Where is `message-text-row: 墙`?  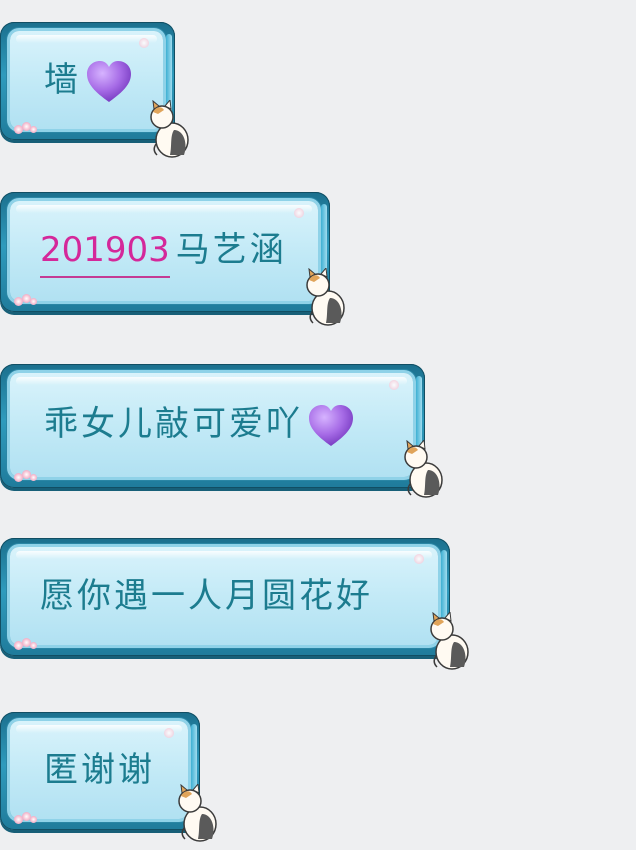 message-text-row: 墙 is located at coordinates (88, 82).